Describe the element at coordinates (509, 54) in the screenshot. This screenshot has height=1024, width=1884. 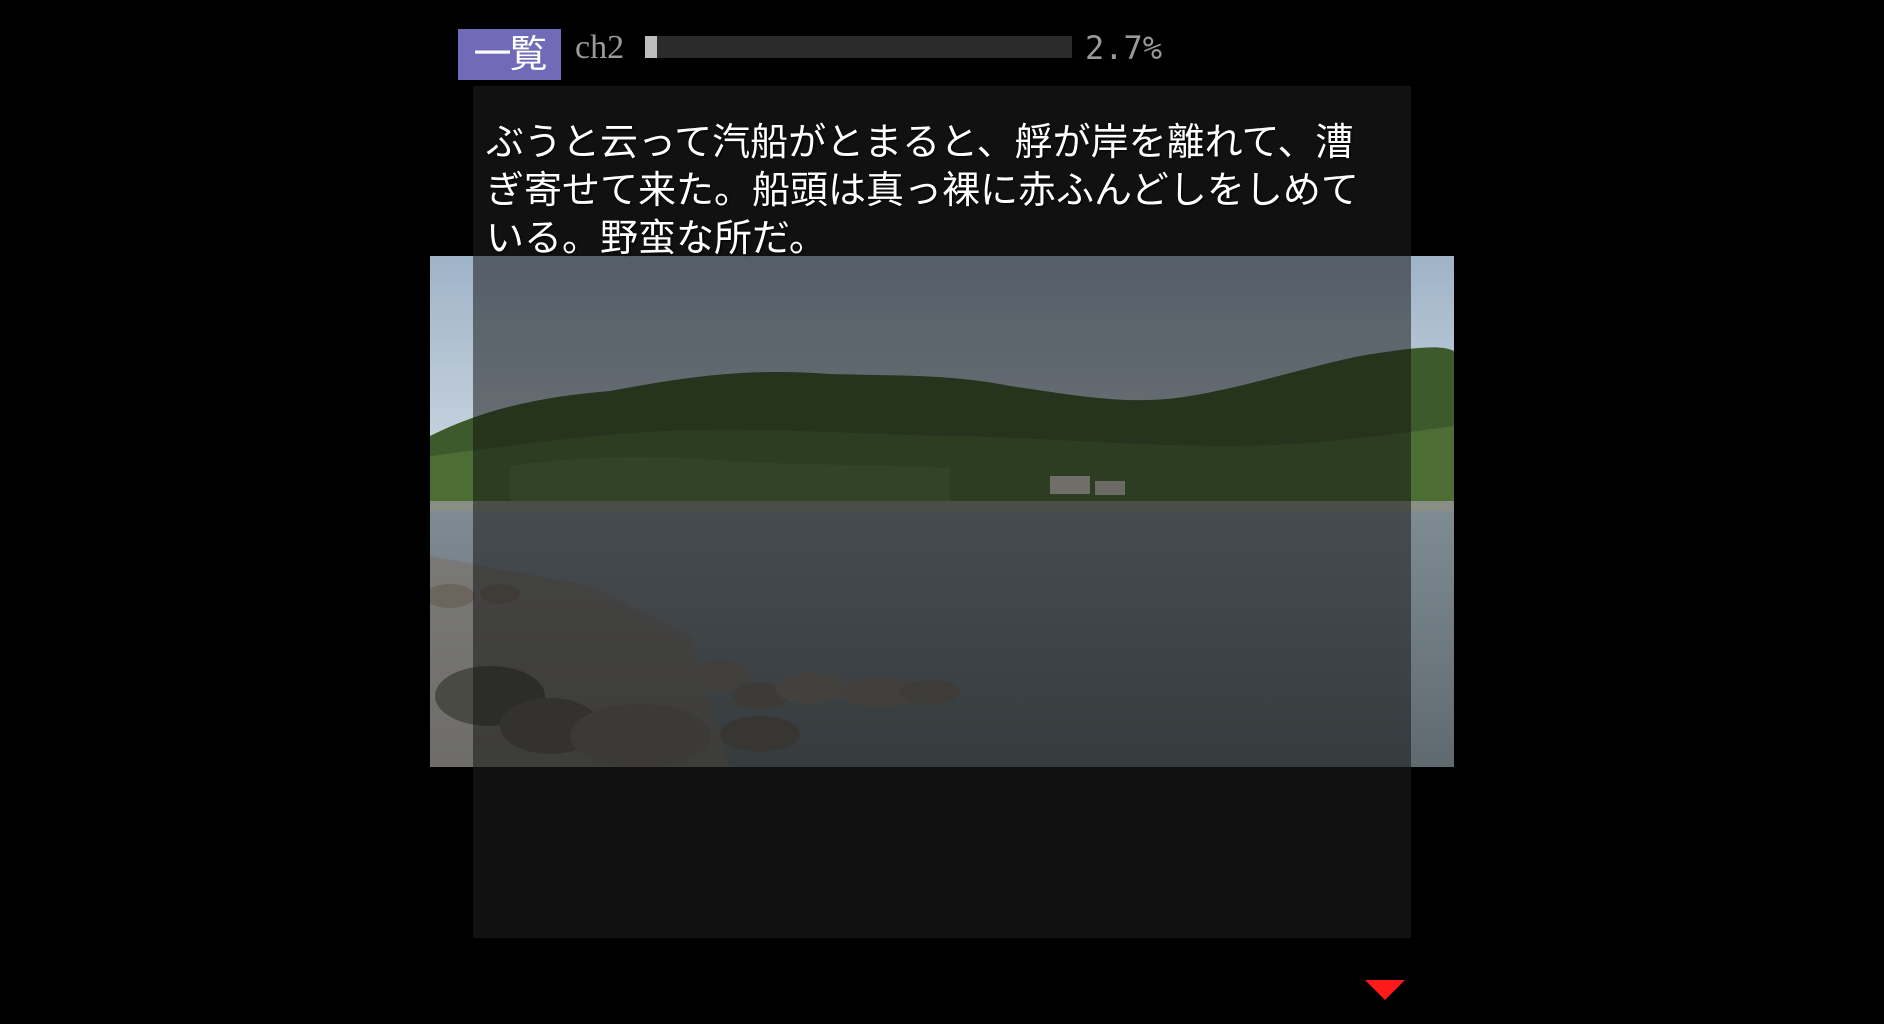
I see `backlog-list-button: 一覧` at that location.